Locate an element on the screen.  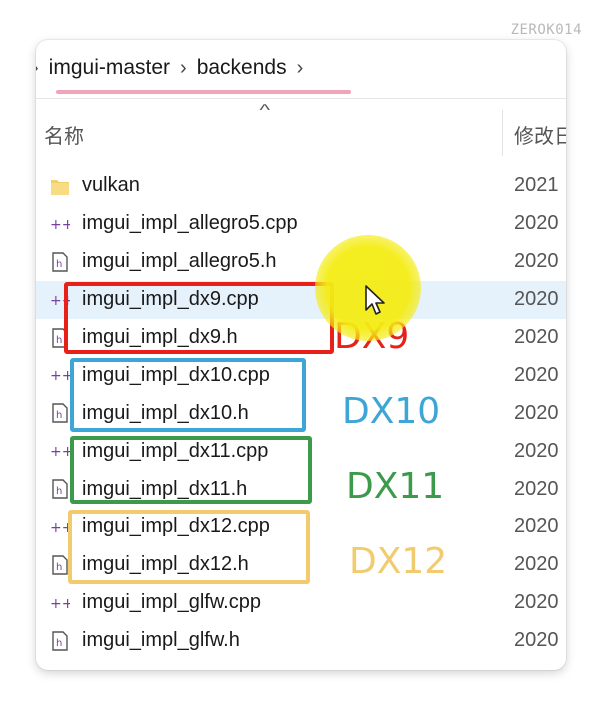
breadcrumb: › imgui-master › backends › is located at coordinates (301, 68).